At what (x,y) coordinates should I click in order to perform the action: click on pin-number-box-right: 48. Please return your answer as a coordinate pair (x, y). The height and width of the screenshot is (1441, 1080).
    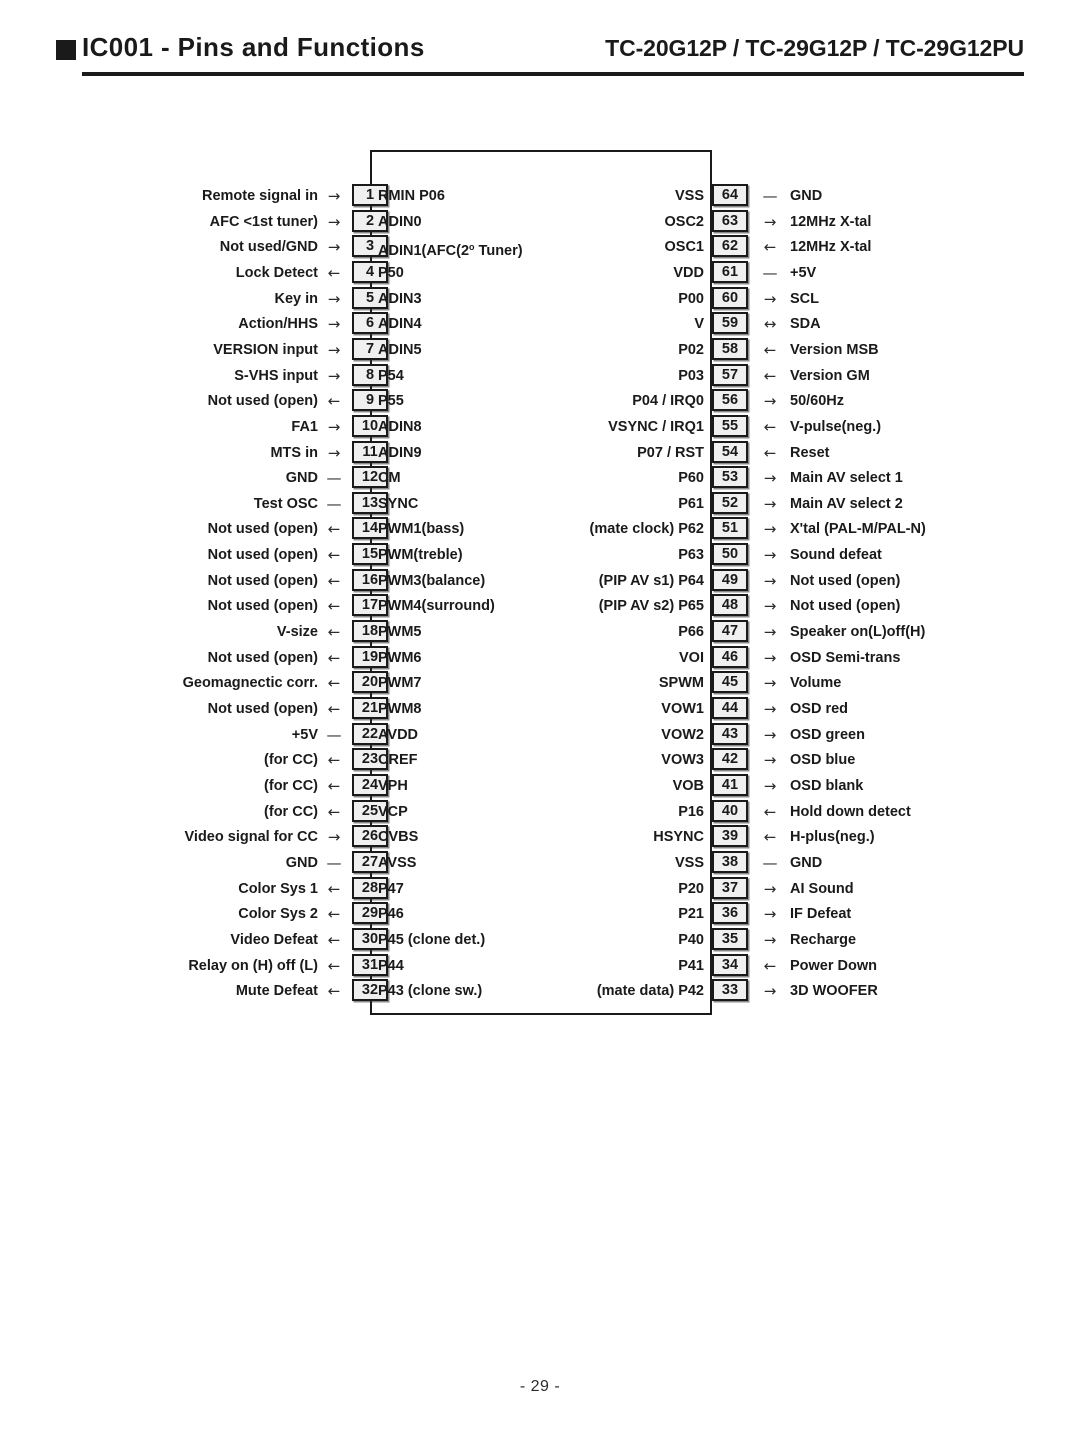
    Looking at the image, I should click on (730, 605).